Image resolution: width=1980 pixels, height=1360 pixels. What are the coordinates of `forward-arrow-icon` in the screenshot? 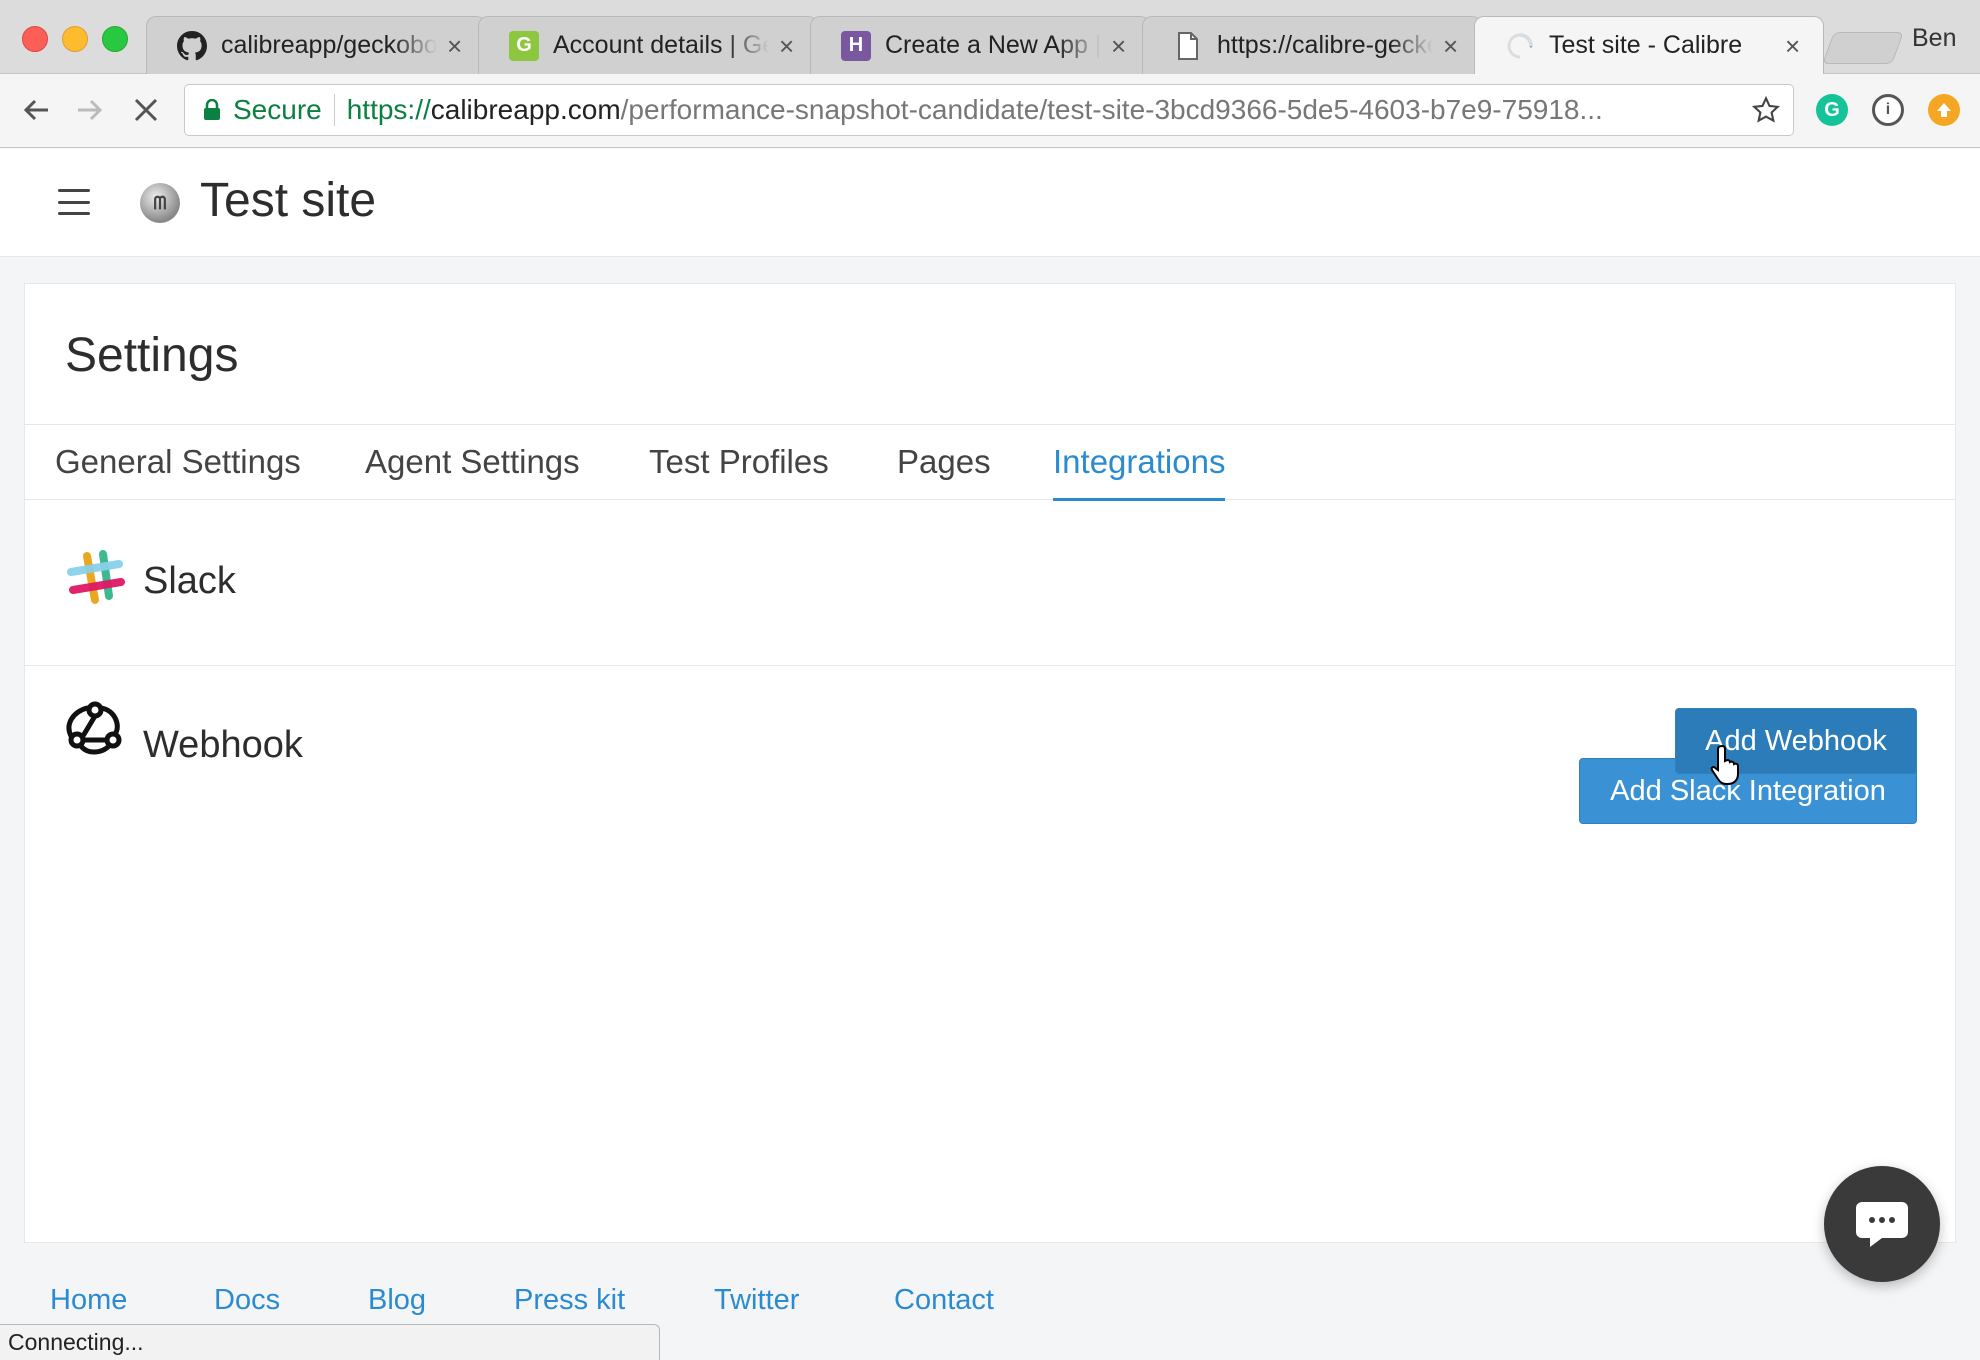 It's located at (90, 110).